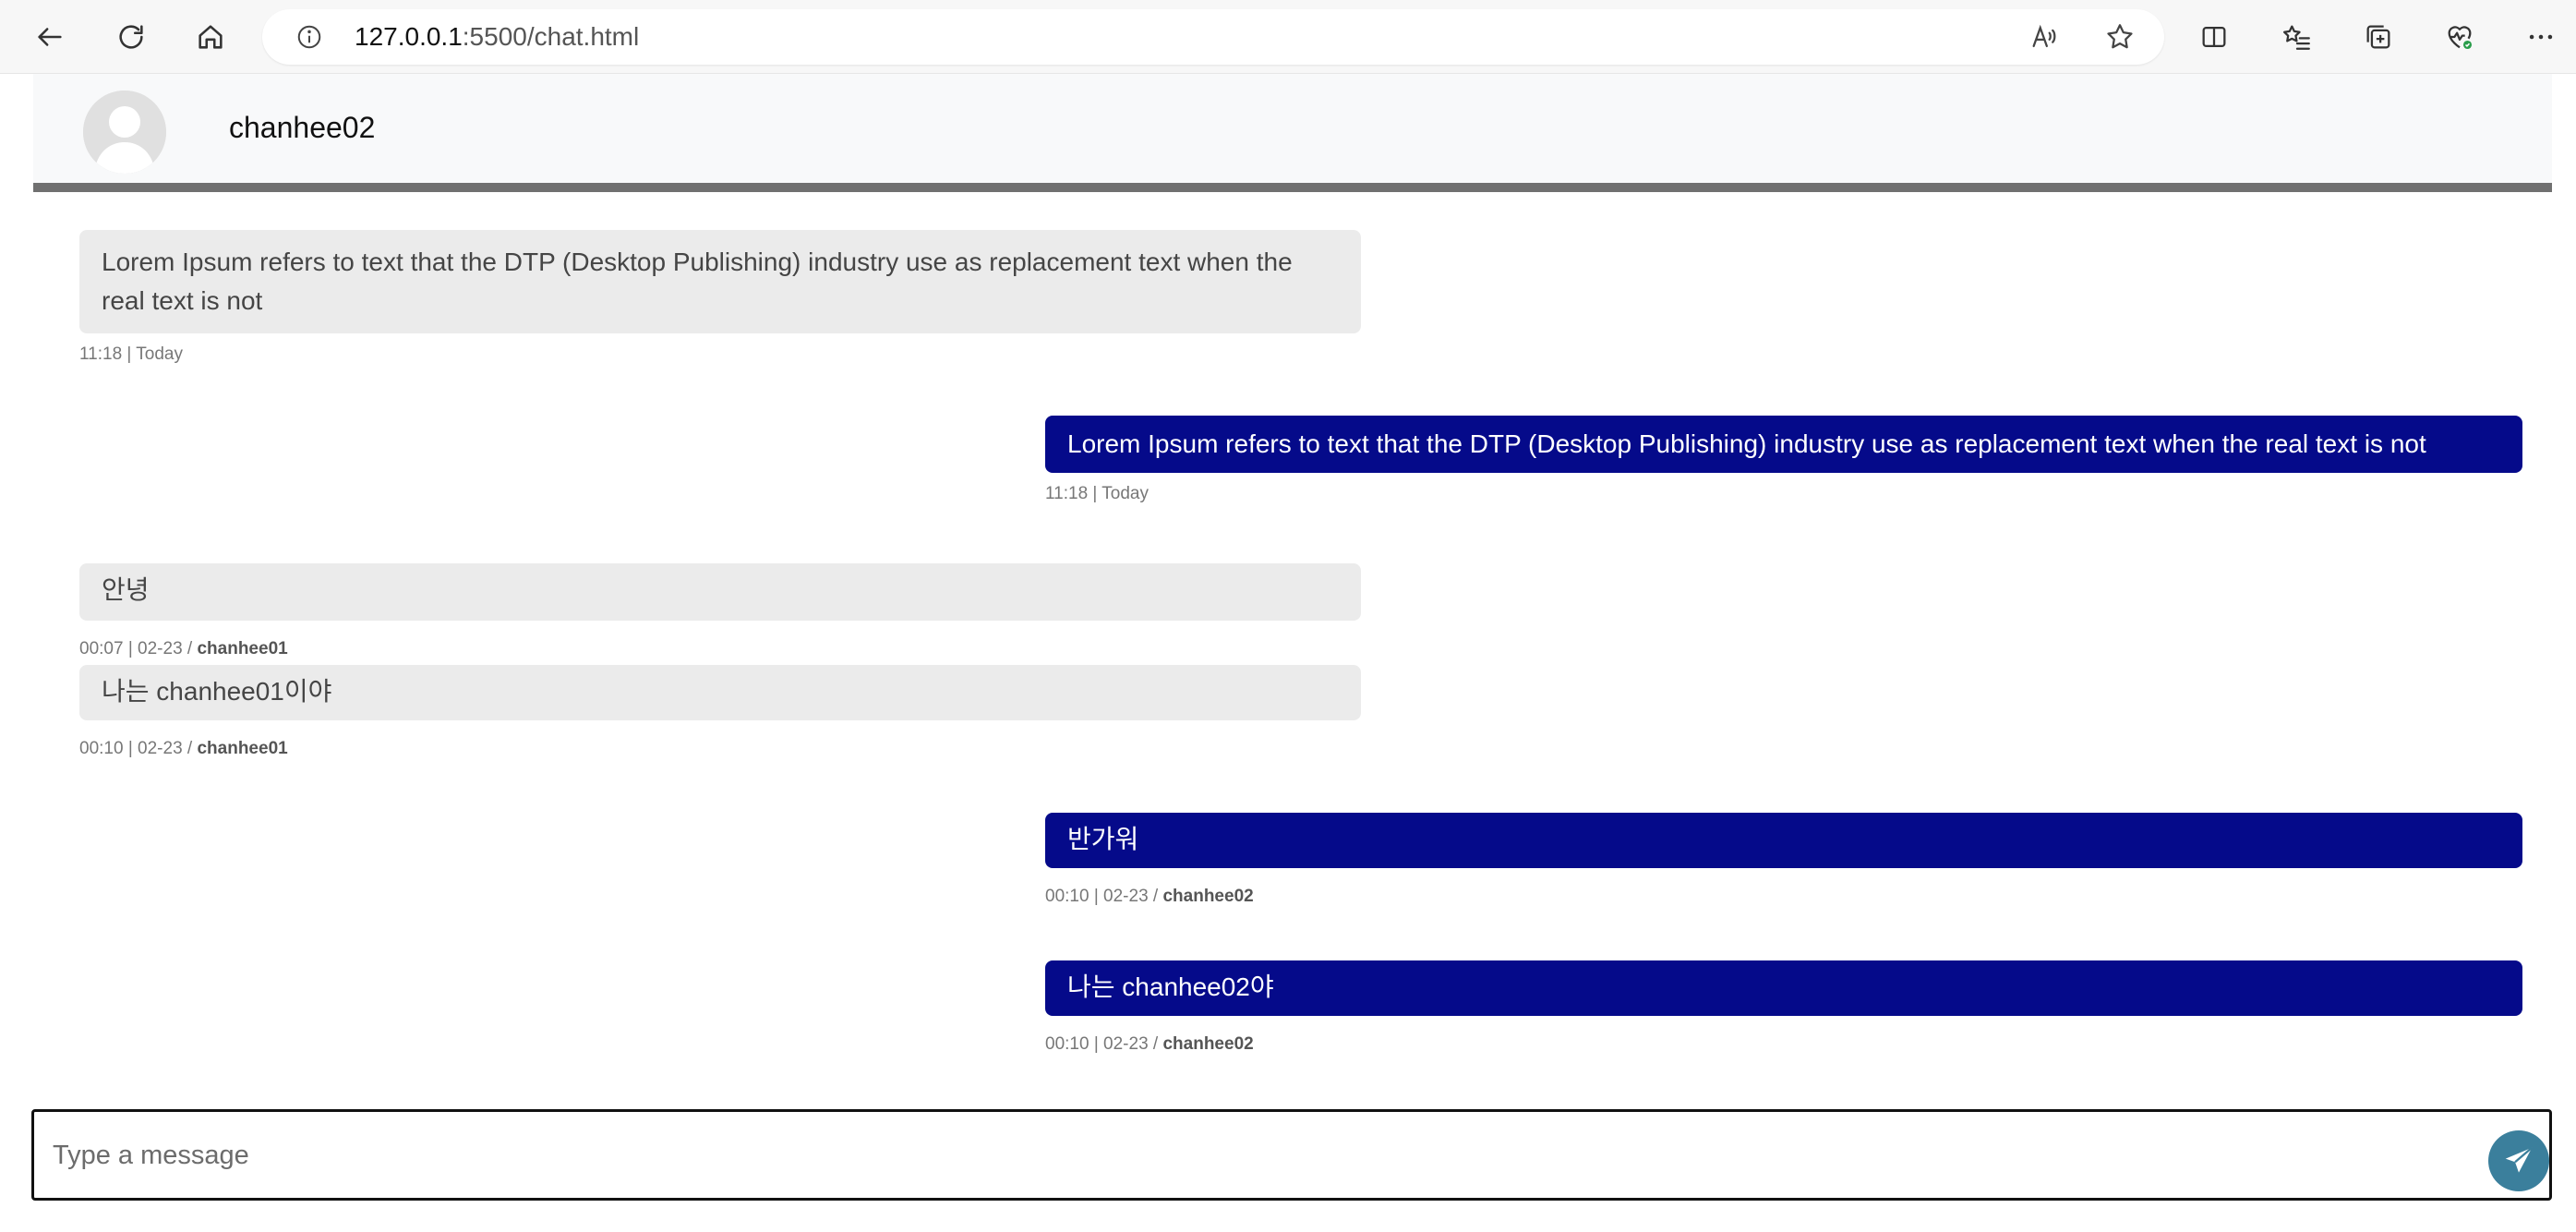 The image size is (2576, 1232). Describe the element at coordinates (2044, 37) in the screenshot. I see `read-aloud-icon` at that location.